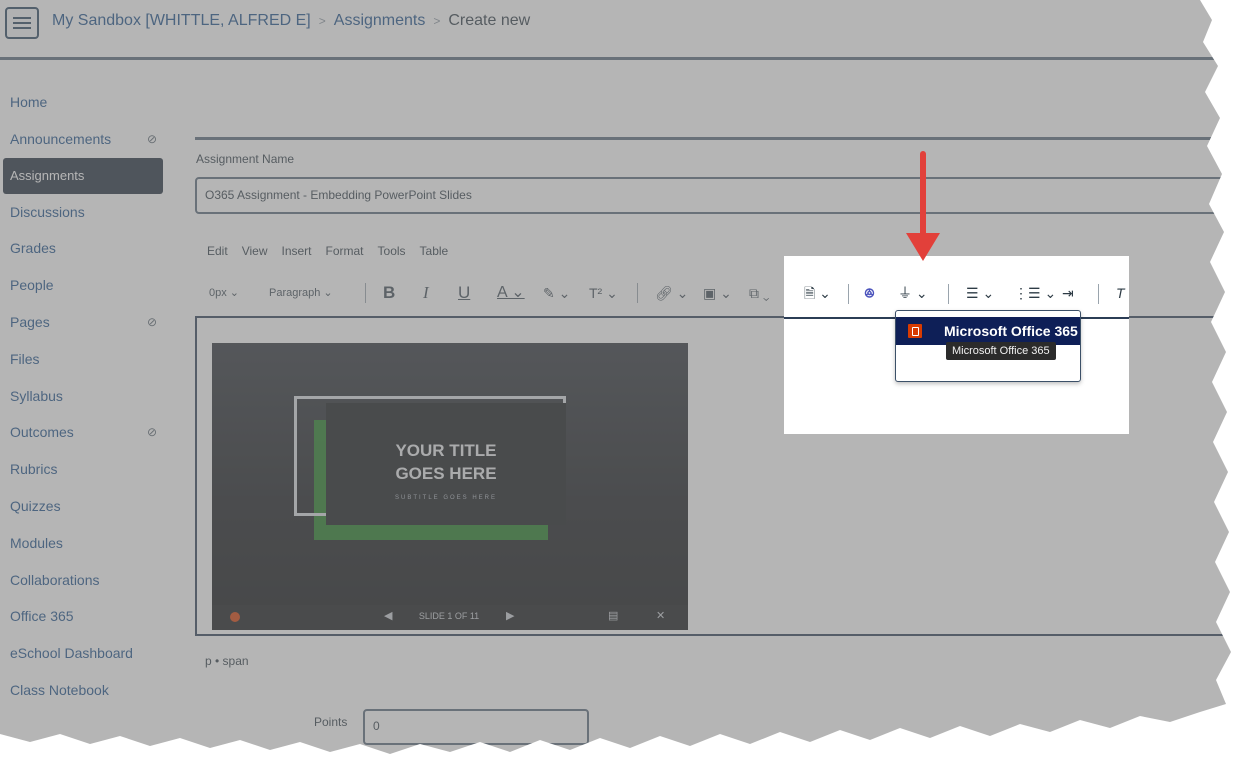  What do you see at coordinates (34, 469) in the screenshot?
I see `nav-item-label: Rubrics` at bounding box center [34, 469].